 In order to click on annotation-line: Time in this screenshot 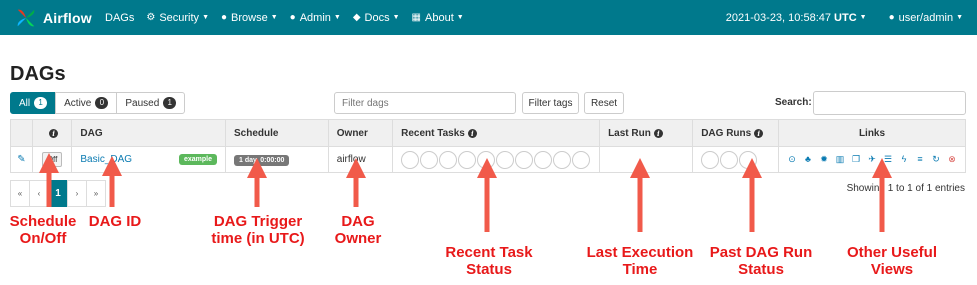, I will do `click(640, 269)`.